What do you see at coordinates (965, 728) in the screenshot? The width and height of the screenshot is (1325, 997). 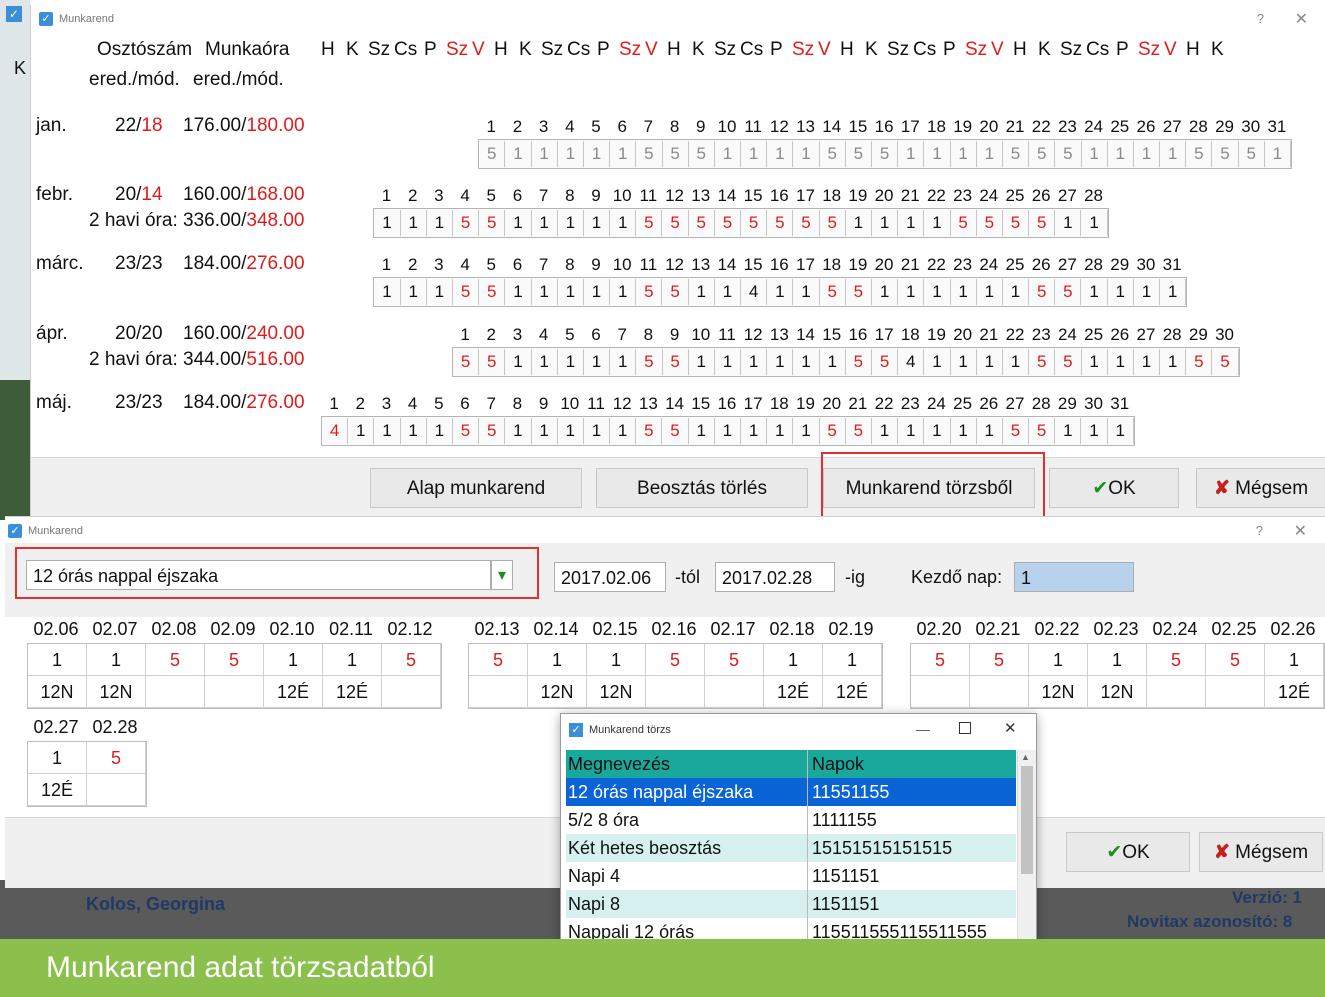 I see `maximize-button` at bounding box center [965, 728].